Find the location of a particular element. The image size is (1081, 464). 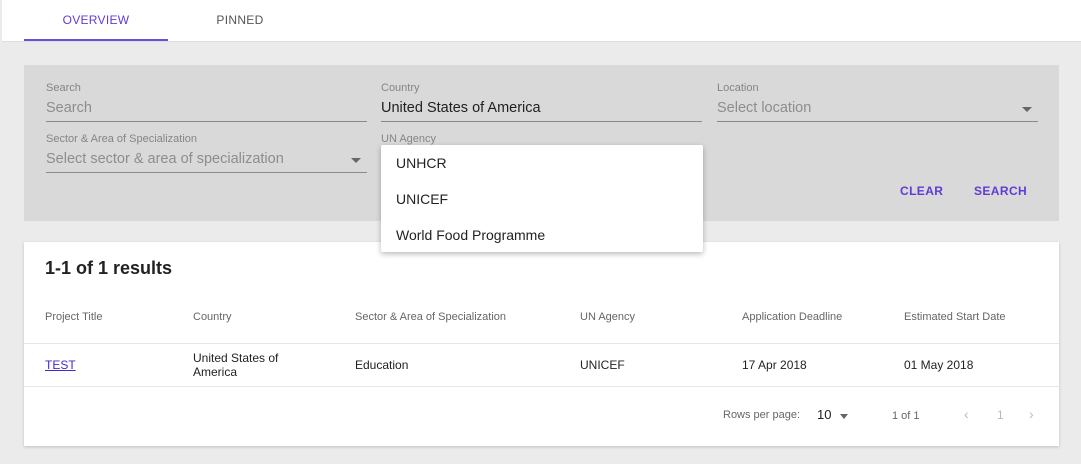

sector-select: Select sector & area of specialization is located at coordinates (206, 161).